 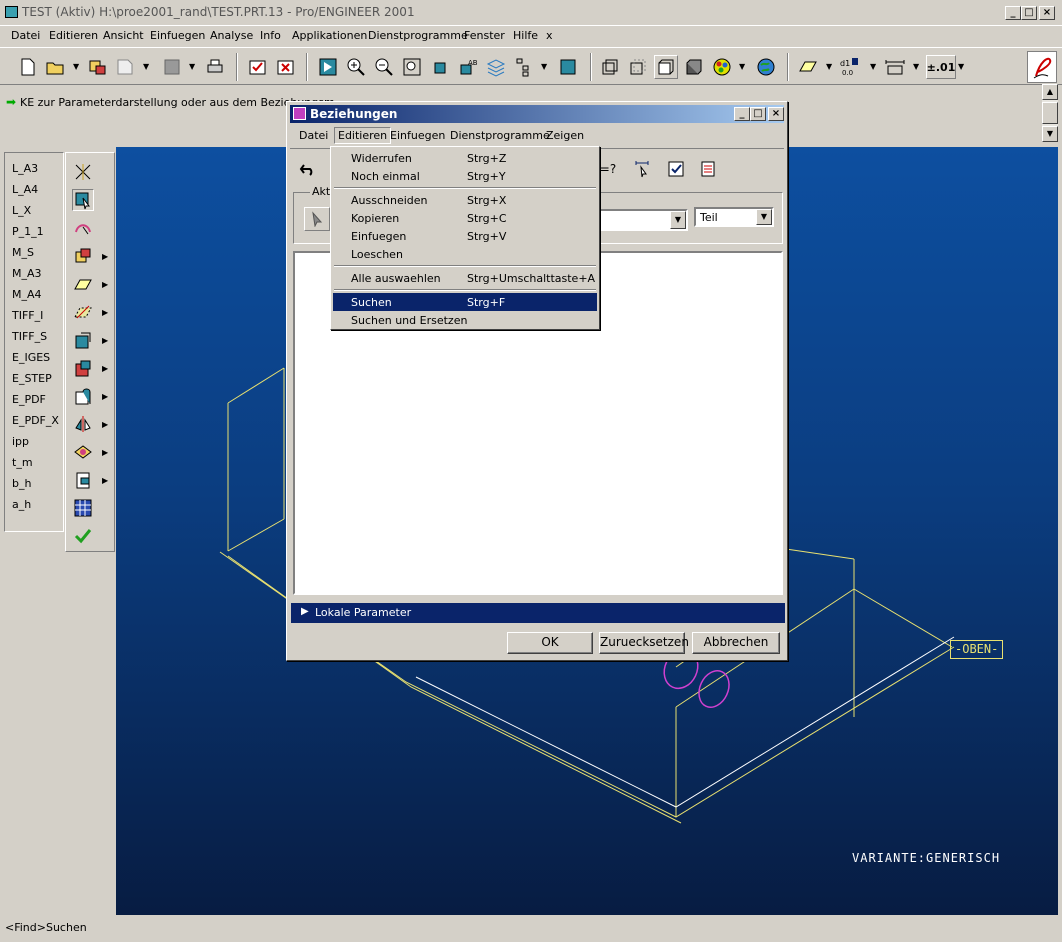 I want to click on tolerance-button: ±.01, so click(x=941, y=67).